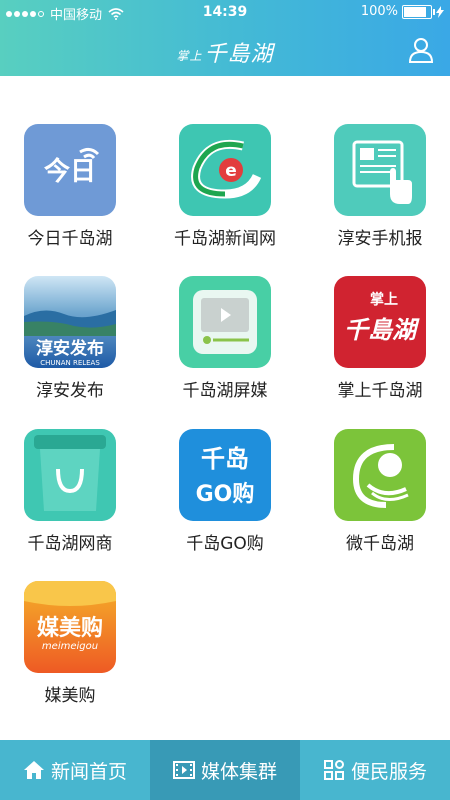  What do you see at coordinates (379, 11) in the screenshot?
I see `battery-percent: 100%` at bounding box center [379, 11].